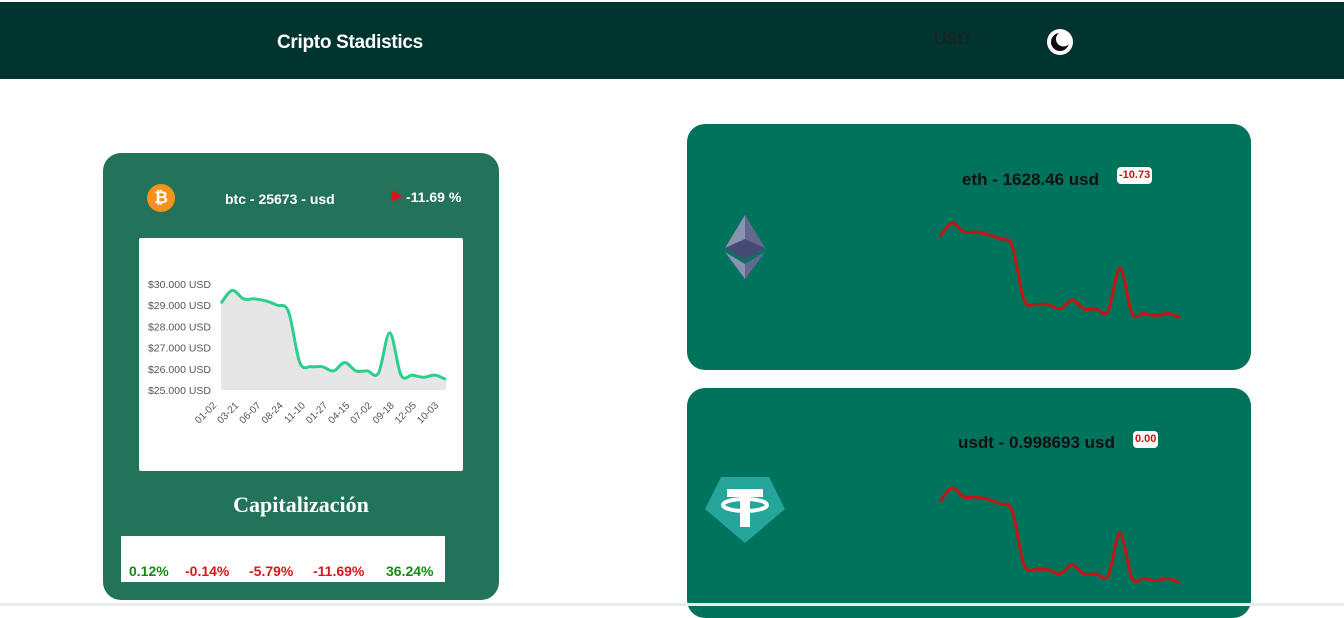  I want to click on y-tick-label: $29.000 USD, so click(179, 306).